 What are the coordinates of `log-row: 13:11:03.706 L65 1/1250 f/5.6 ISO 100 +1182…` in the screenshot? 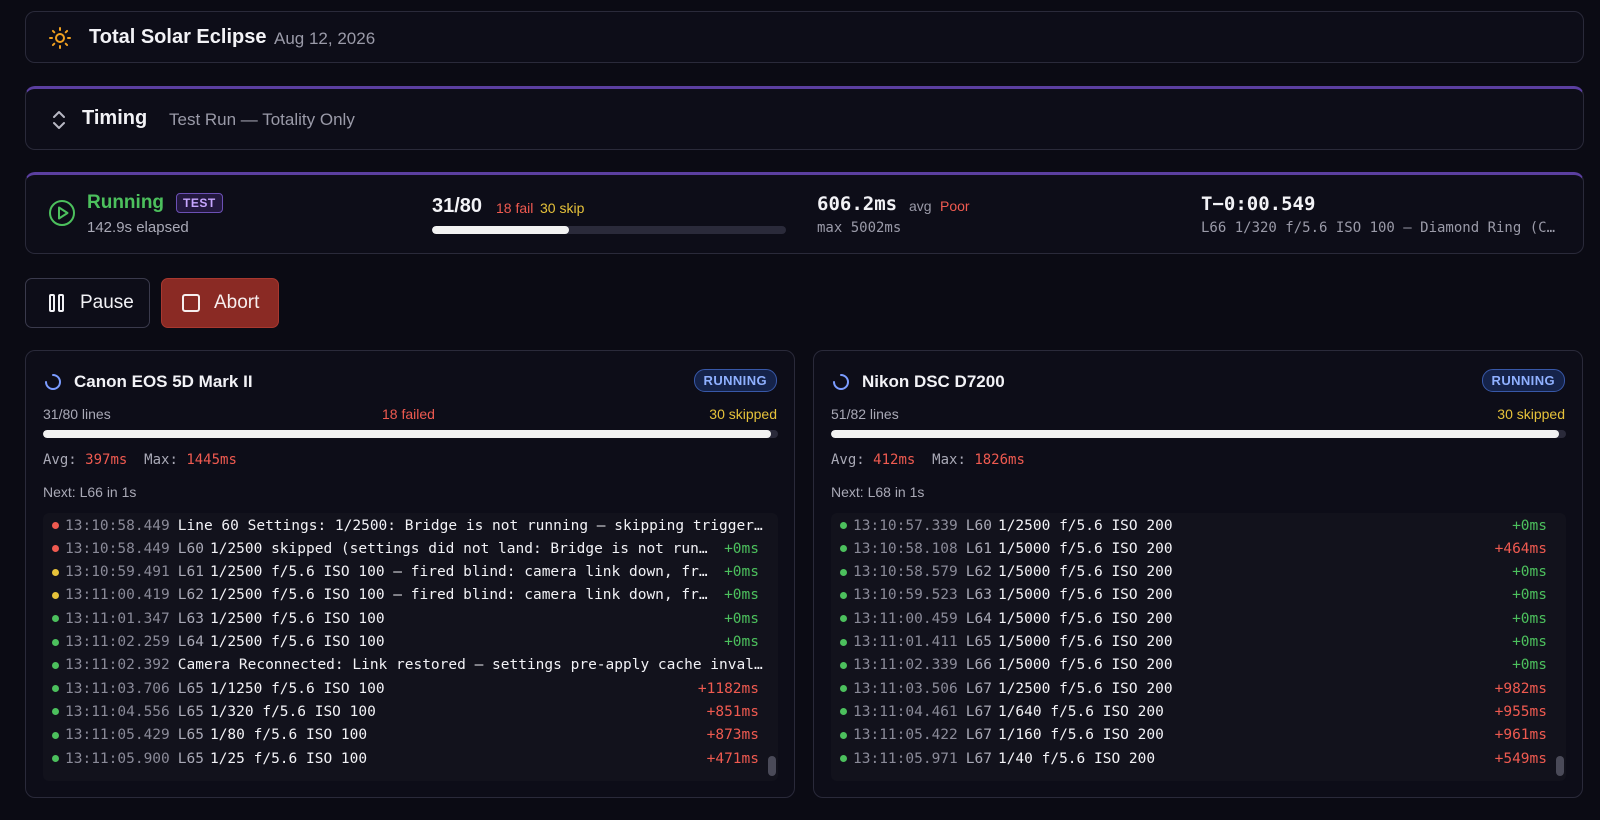 It's located at (403, 688).